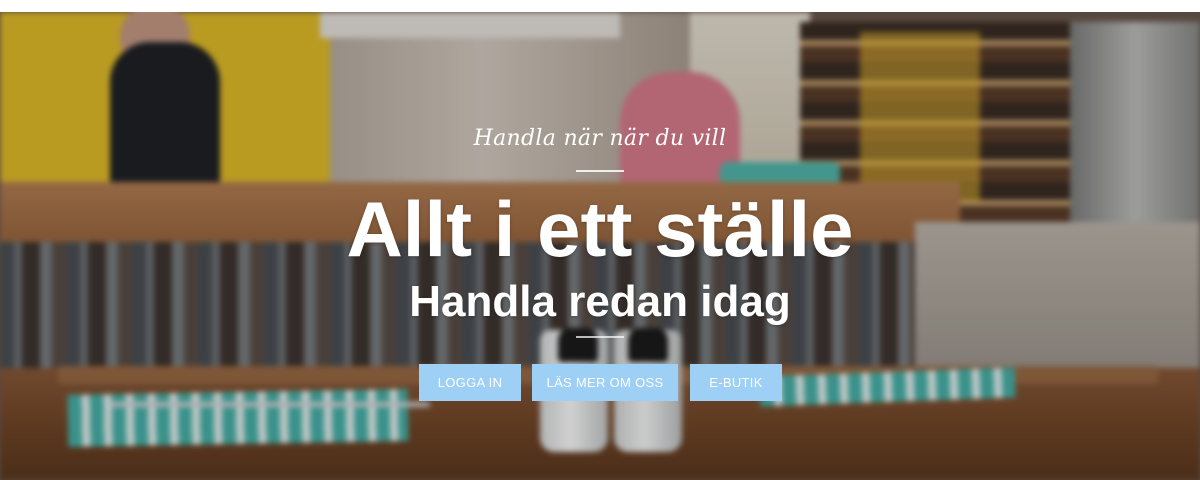 Image resolution: width=1200 pixels, height=480 pixels. I want to click on tagline-divider, so click(600, 171).